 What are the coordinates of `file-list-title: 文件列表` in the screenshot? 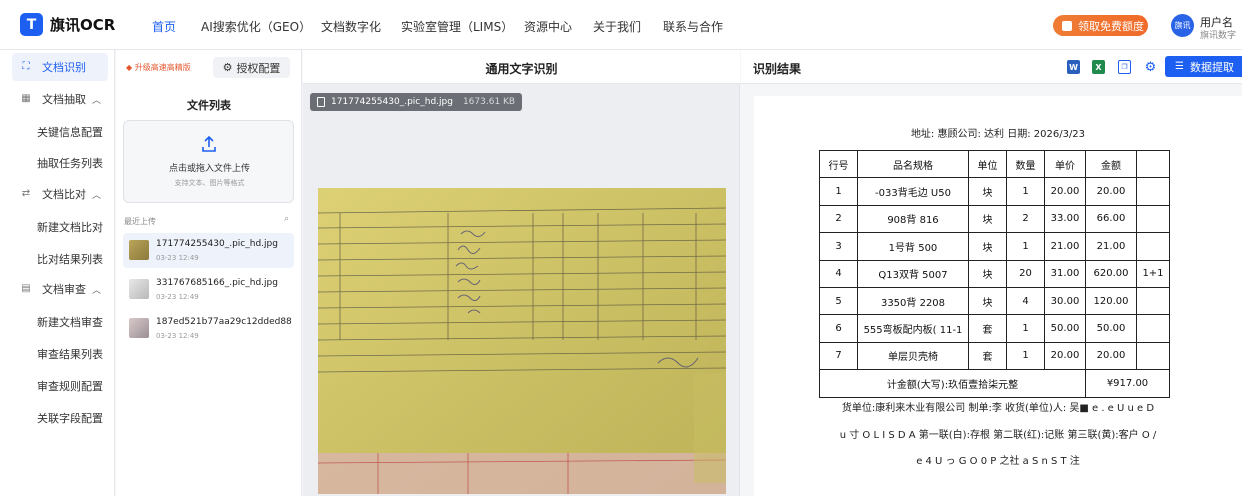 It's located at (209, 105).